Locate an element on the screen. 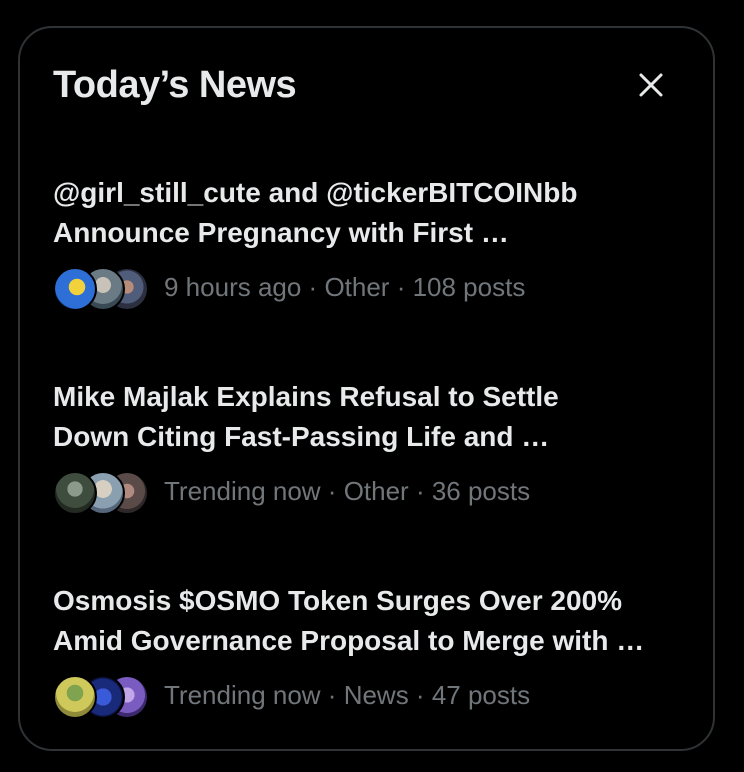 The image size is (744, 772). news-time: 9 hours ago is located at coordinates (233, 287).